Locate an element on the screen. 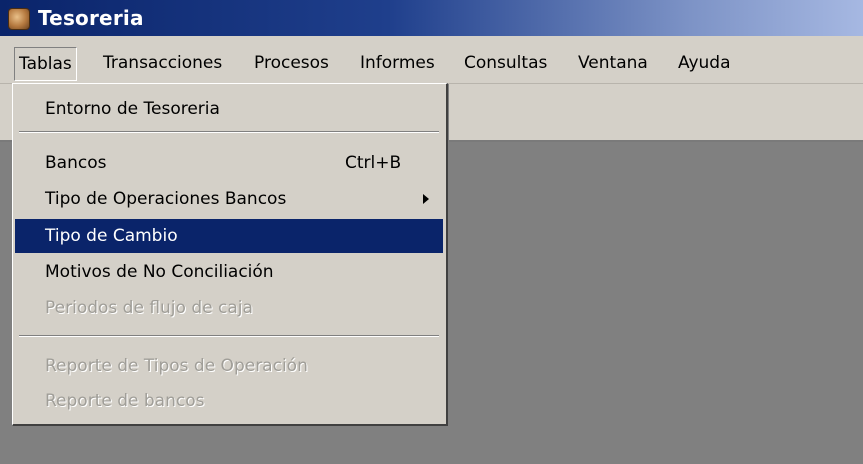 The height and width of the screenshot is (464, 863). menu-item-reporte-de-bancos: Reporte de bancos is located at coordinates (229, 401).